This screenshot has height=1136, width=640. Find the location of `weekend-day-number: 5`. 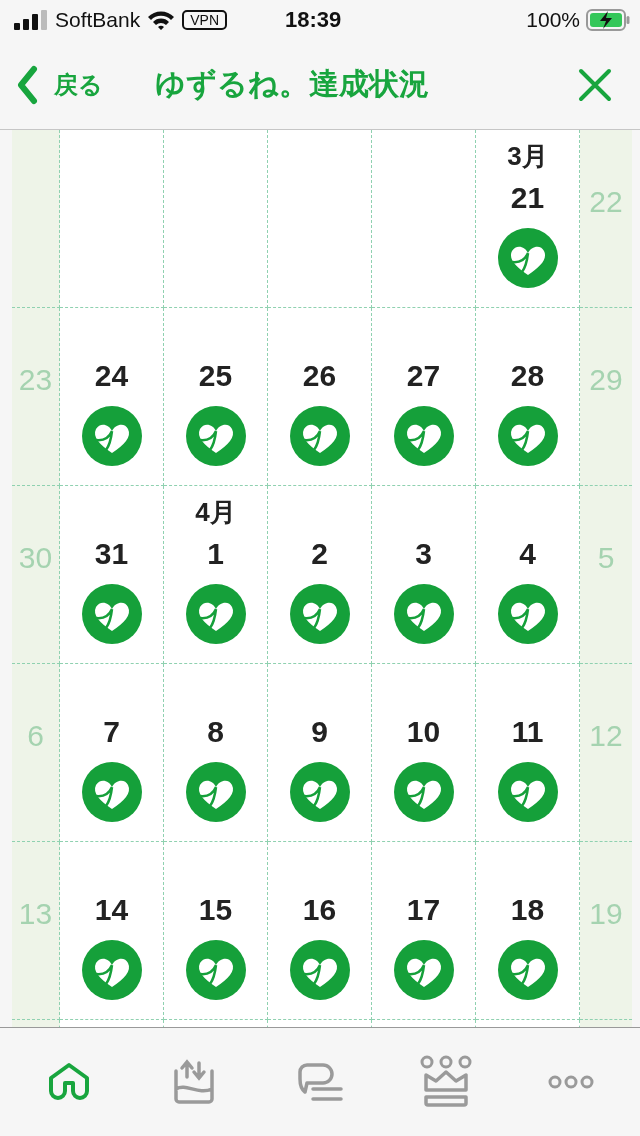

weekend-day-number: 5 is located at coordinates (606, 557).